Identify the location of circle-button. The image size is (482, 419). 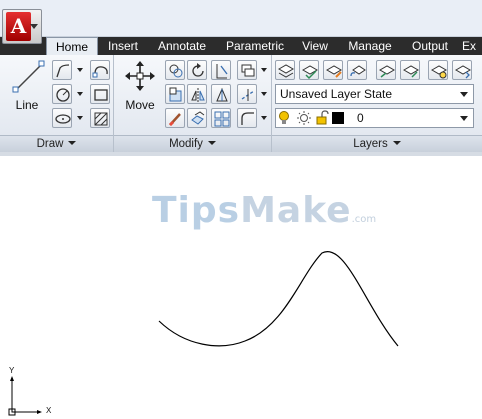
(62, 94).